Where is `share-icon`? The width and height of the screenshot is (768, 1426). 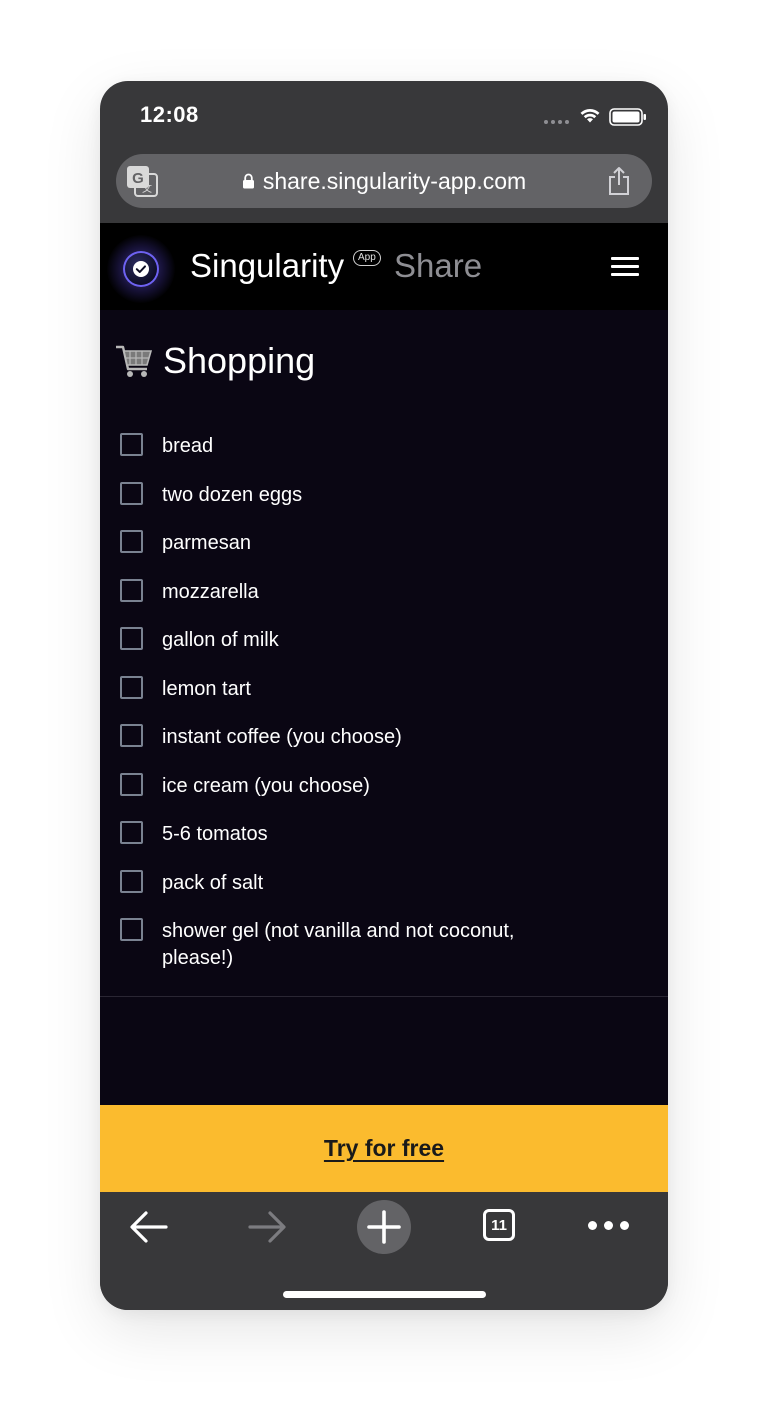
share-icon is located at coordinates (619, 181).